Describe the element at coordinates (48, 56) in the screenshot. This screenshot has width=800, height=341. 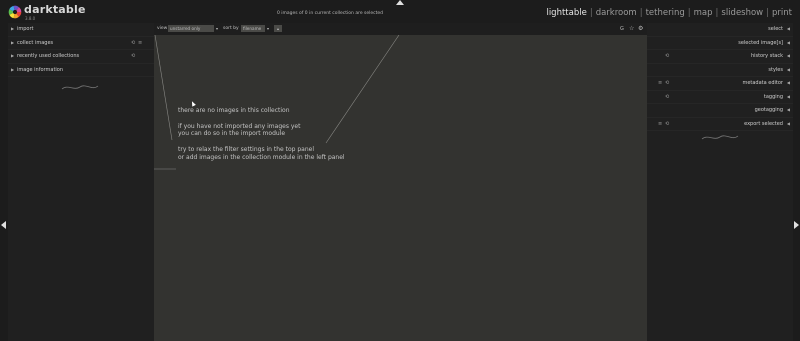
I see `module-label: recently used collections` at that location.